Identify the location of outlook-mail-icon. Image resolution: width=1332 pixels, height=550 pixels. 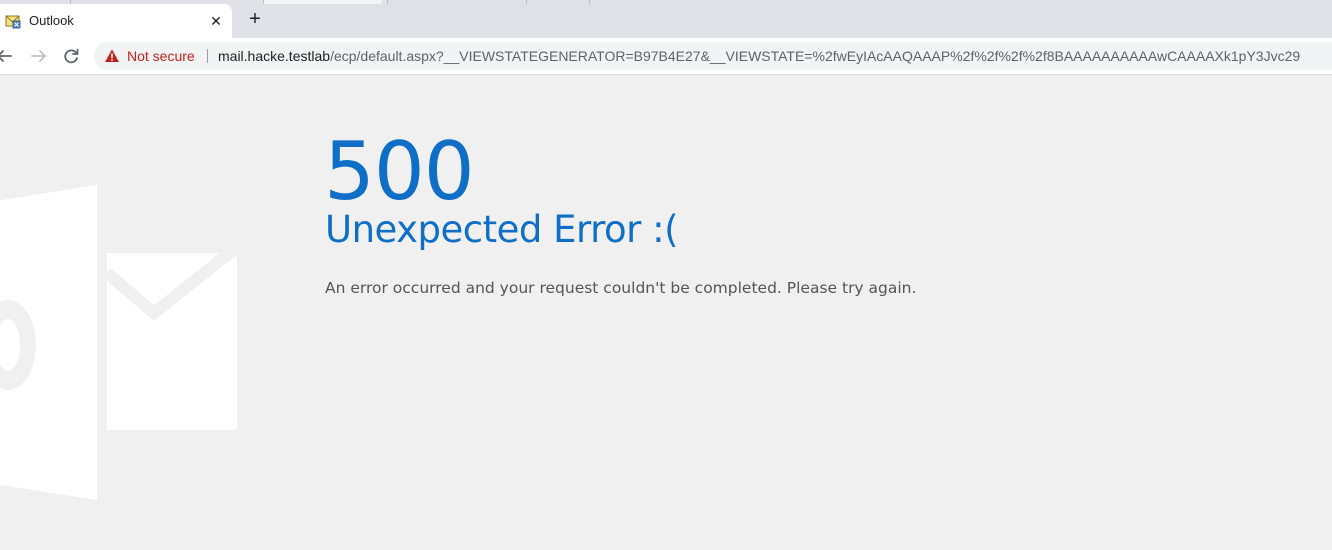
(13, 21).